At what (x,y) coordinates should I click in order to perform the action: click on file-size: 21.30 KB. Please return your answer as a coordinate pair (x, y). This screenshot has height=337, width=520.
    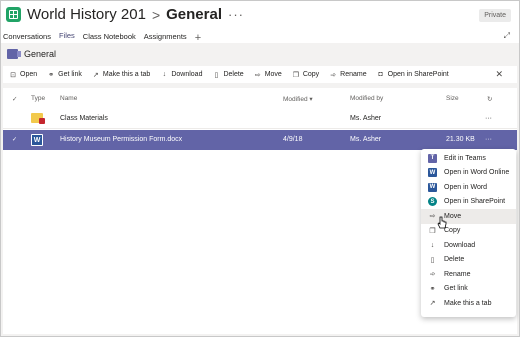
    Looking at the image, I should click on (460, 139).